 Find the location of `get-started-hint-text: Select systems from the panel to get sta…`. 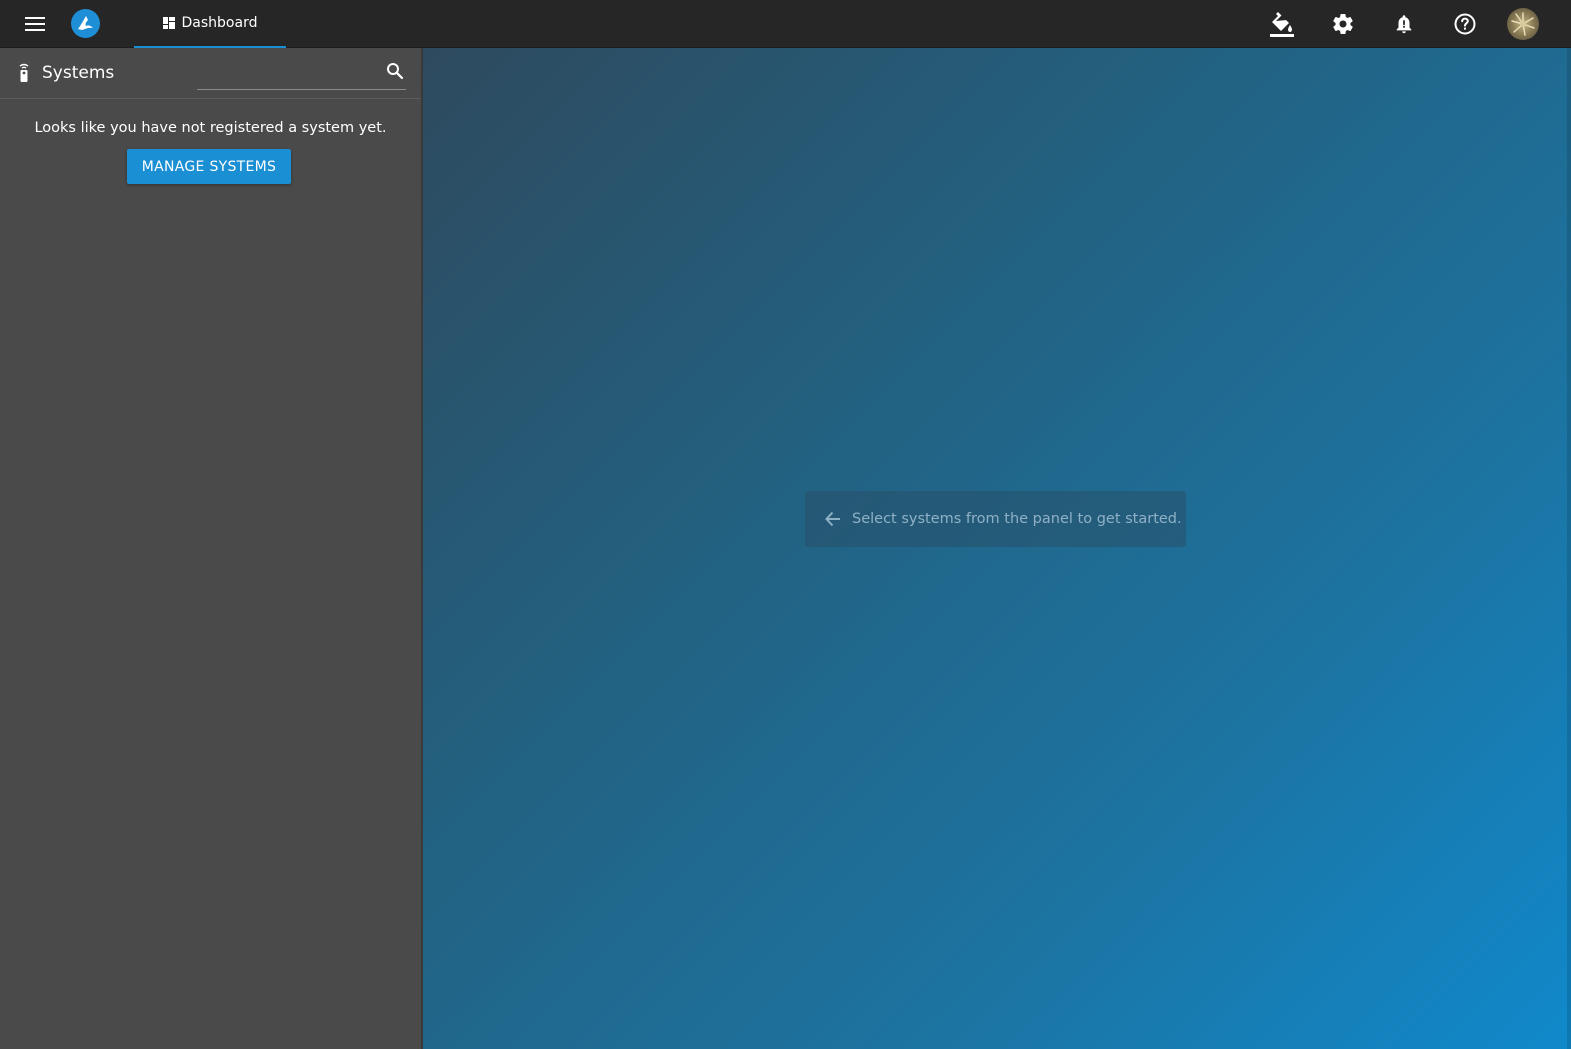

get-started-hint-text: Select systems from the panel to get sta… is located at coordinates (1017, 519).